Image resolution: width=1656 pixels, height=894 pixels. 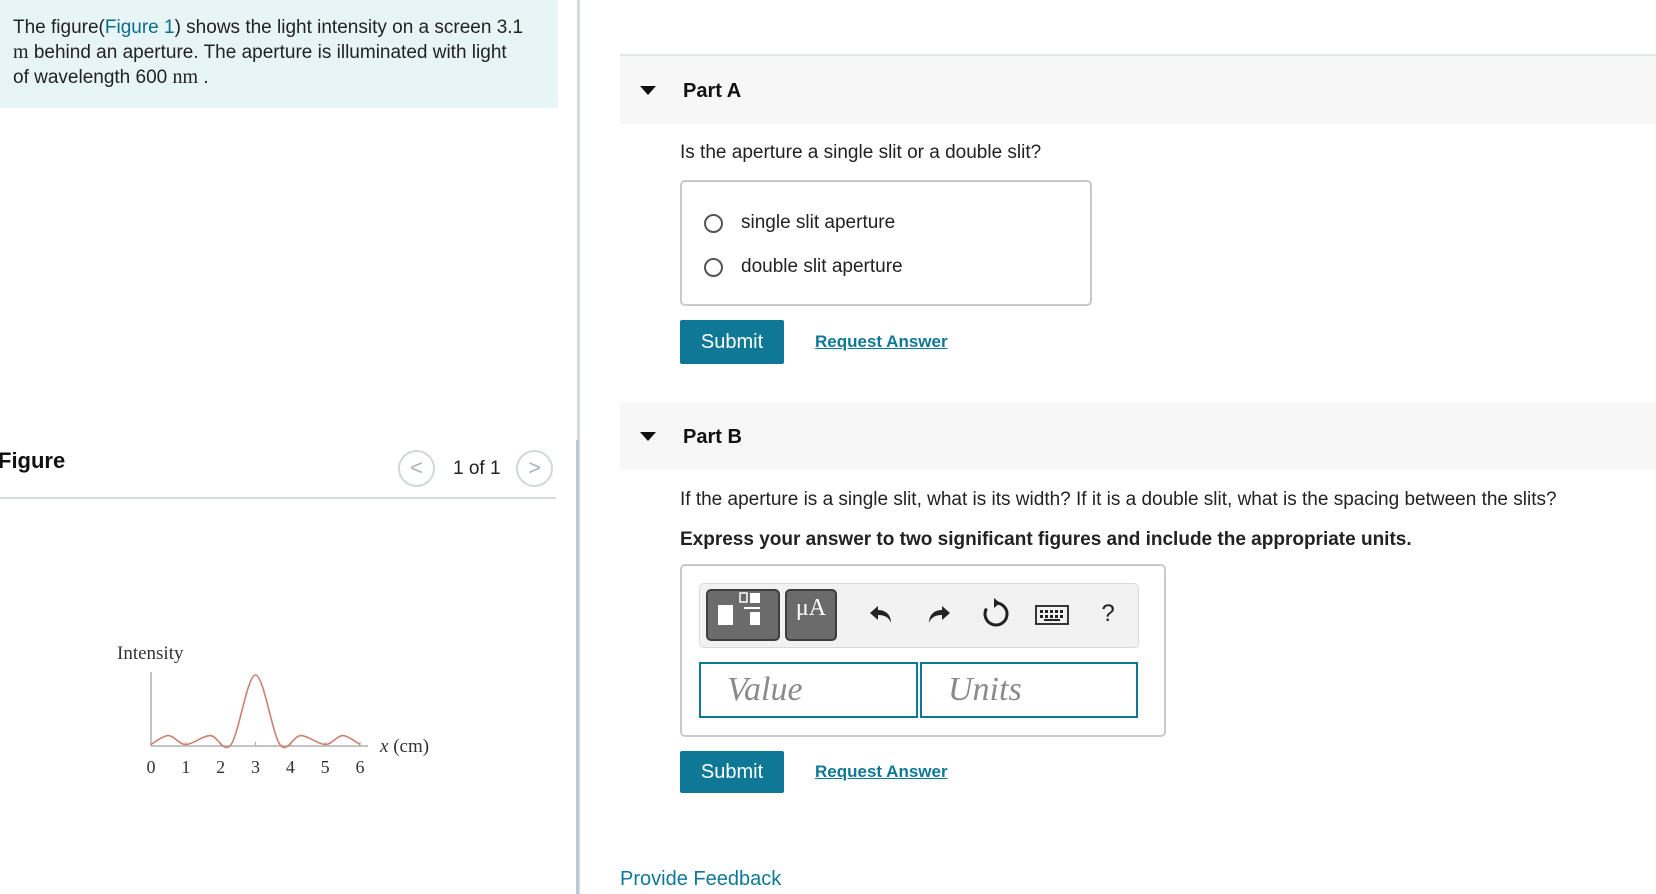 What do you see at coordinates (220, 767) in the screenshot?
I see `x-tick-label: 2` at bounding box center [220, 767].